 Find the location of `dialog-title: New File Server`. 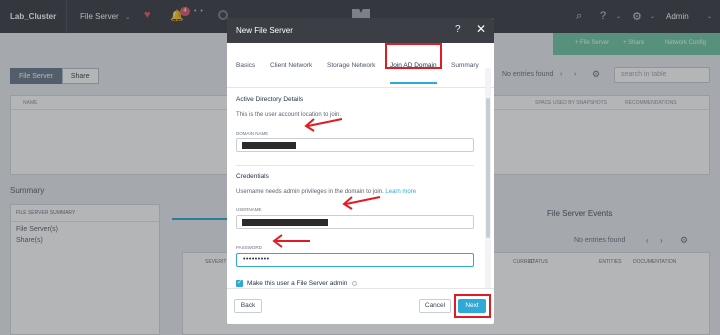

dialog-title: New File Server is located at coordinates (264, 30).